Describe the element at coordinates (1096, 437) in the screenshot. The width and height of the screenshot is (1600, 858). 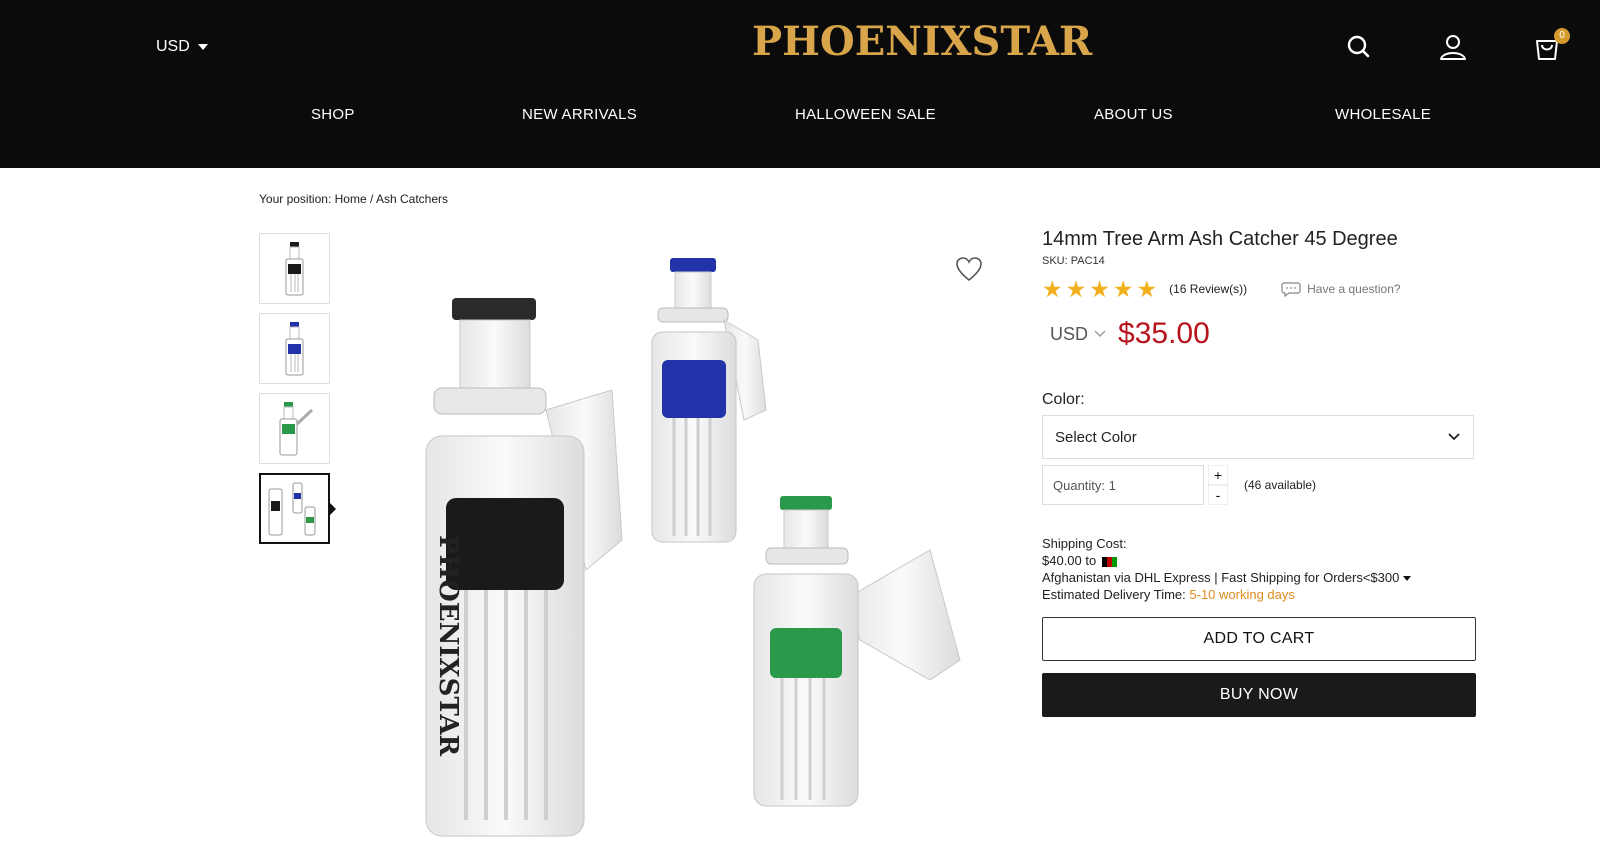
I see `color-select-value: Select Color` at that location.